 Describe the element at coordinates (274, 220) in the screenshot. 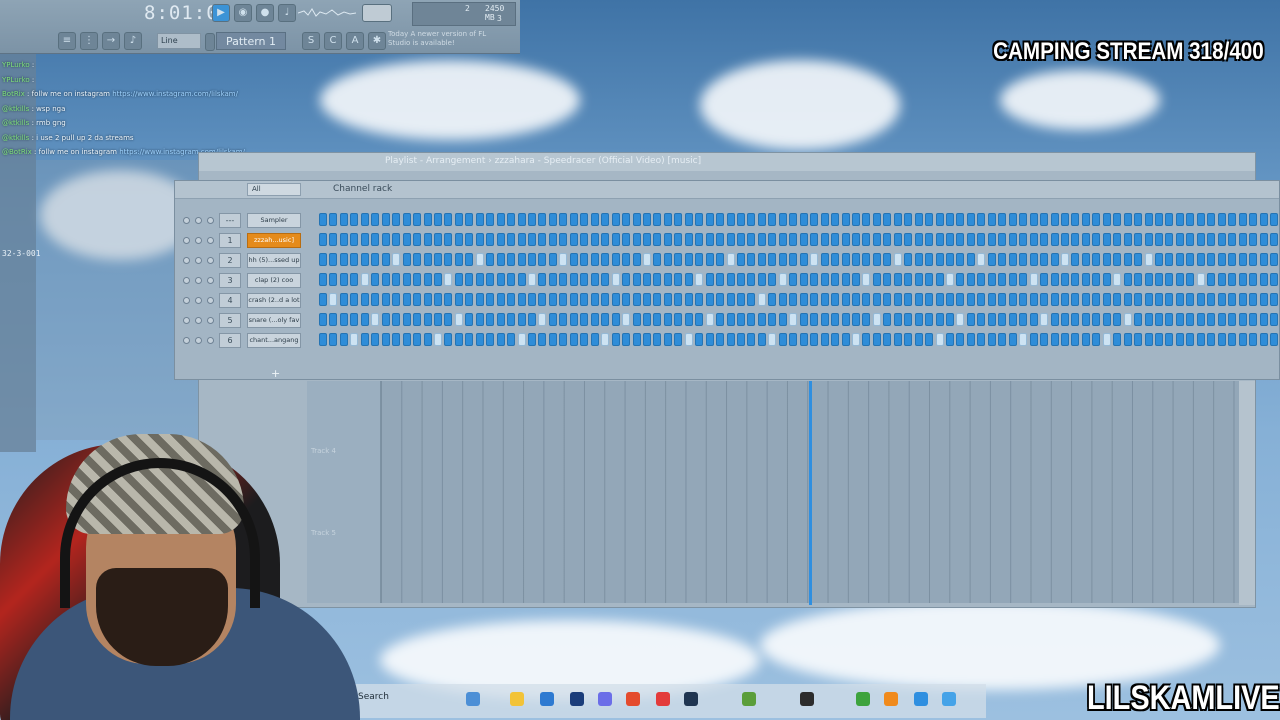

I see `channel-name-button: Sampler` at that location.